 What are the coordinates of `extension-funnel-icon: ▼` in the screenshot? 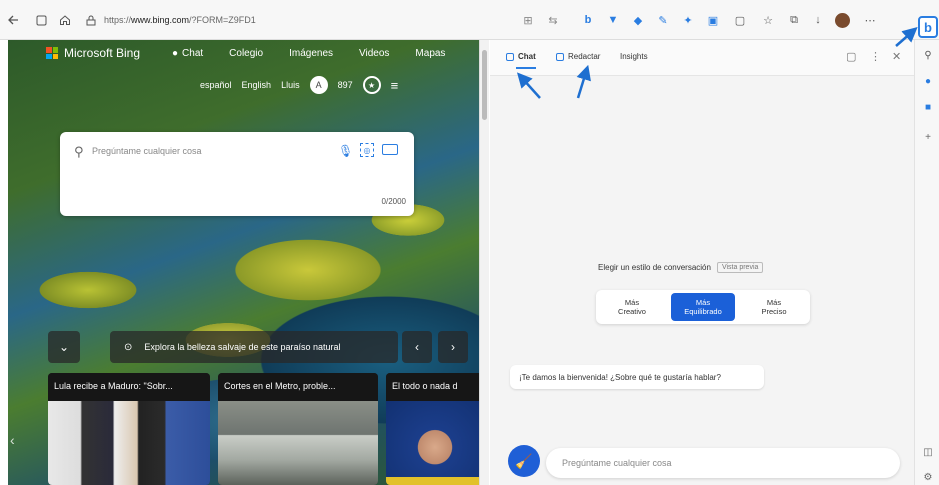 It's located at (613, 20).